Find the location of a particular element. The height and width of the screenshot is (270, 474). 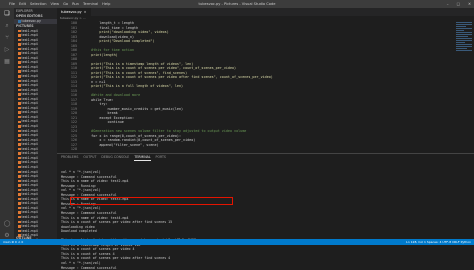

maximize-icon: □ is located at coordinates (458, 4).